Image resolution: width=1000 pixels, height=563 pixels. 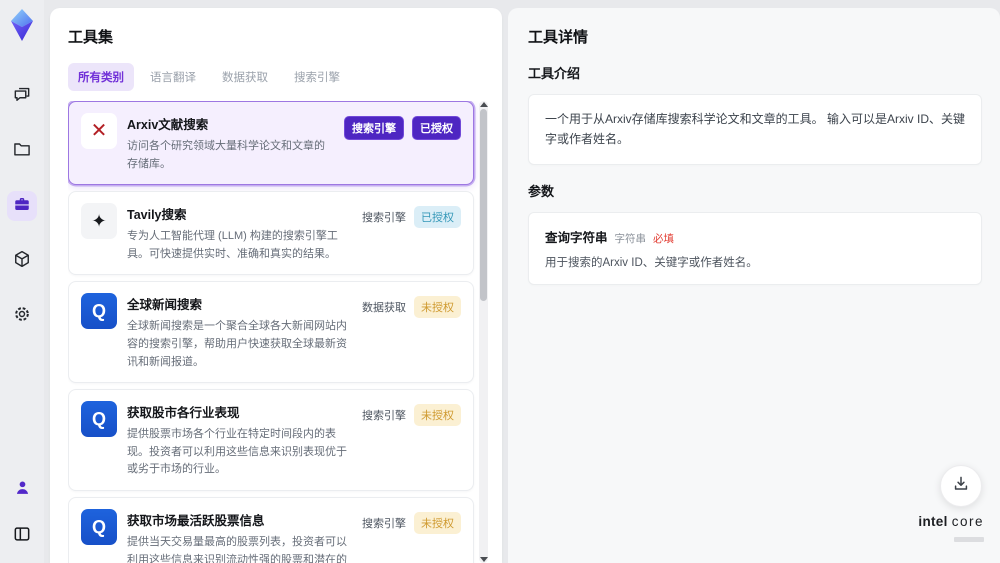 What do you see at coordinates (483, 332) in the screenshot?
I see `list-scrollbar` at bounding box center [483, 332].